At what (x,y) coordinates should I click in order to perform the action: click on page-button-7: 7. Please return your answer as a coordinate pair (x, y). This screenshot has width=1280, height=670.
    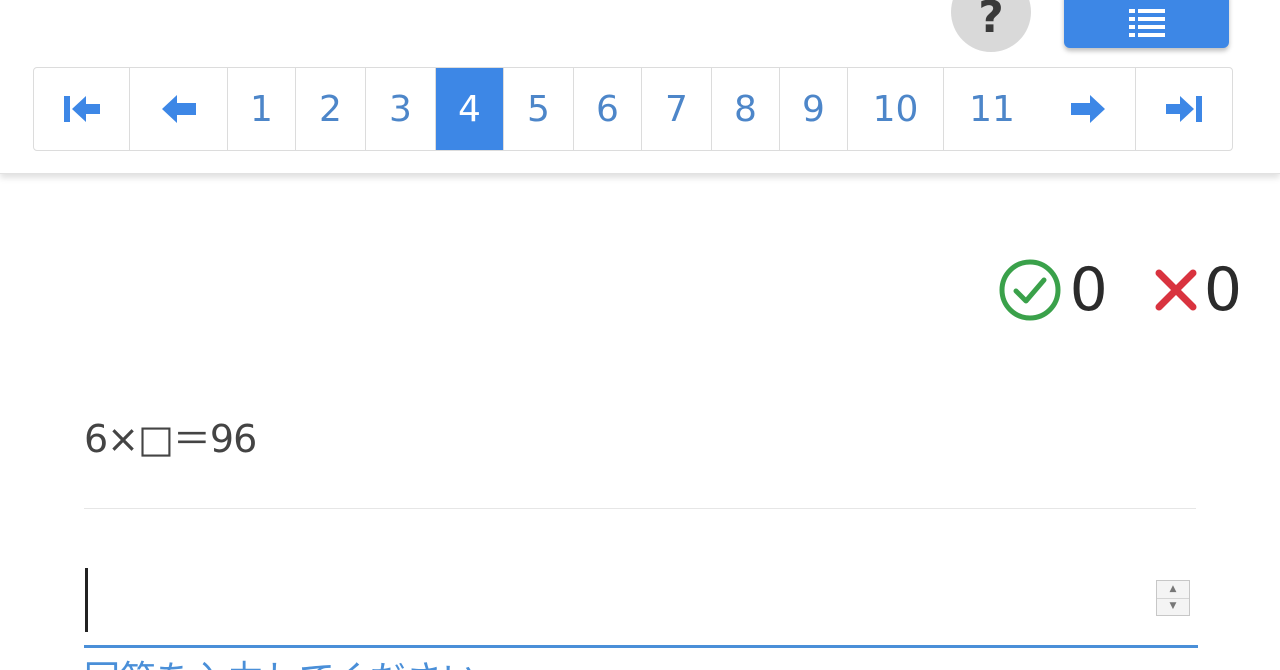
    Looking at the image, I should click on (677, 109).